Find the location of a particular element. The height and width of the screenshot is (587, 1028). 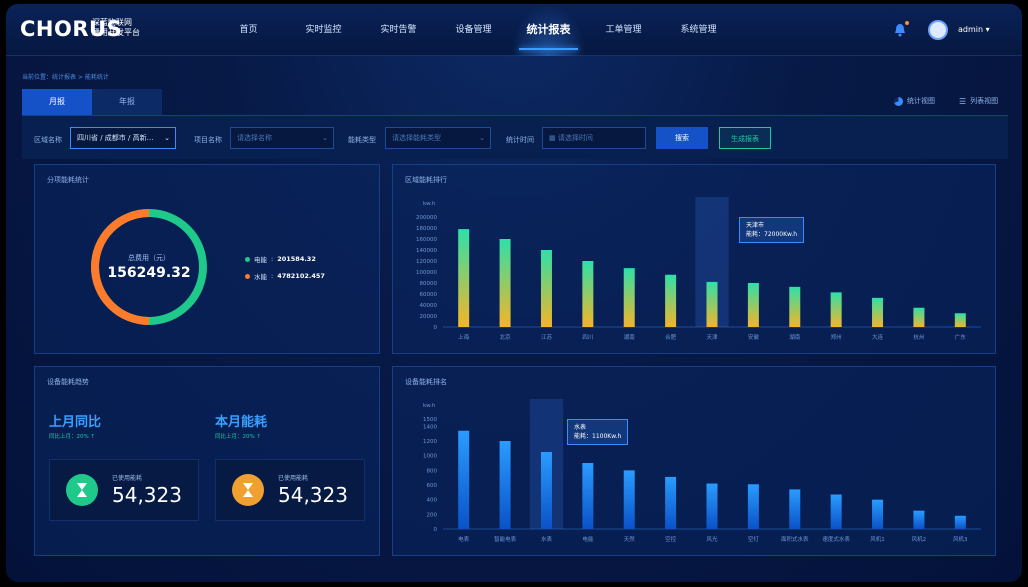

hourglass-icon is located at coordinates (82, 490).